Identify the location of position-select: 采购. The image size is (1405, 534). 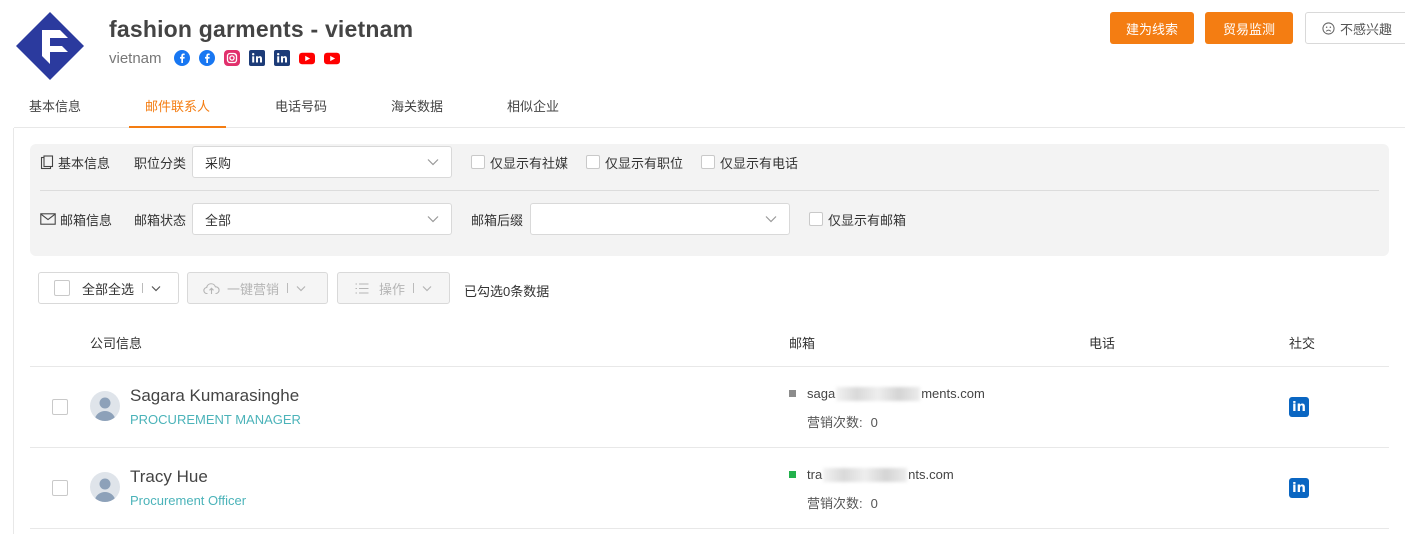
(322, 162).